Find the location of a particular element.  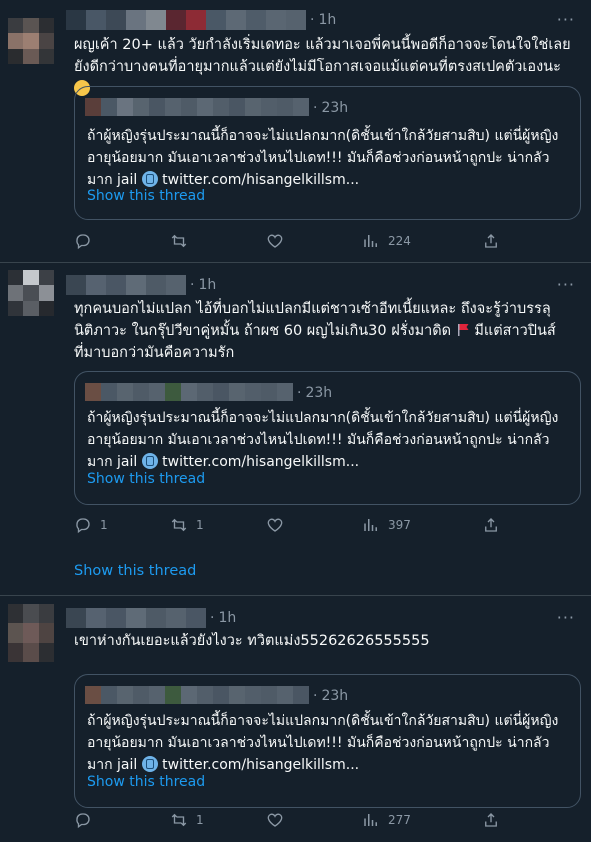

views-button: 224 is located at coordinates (386, 241).